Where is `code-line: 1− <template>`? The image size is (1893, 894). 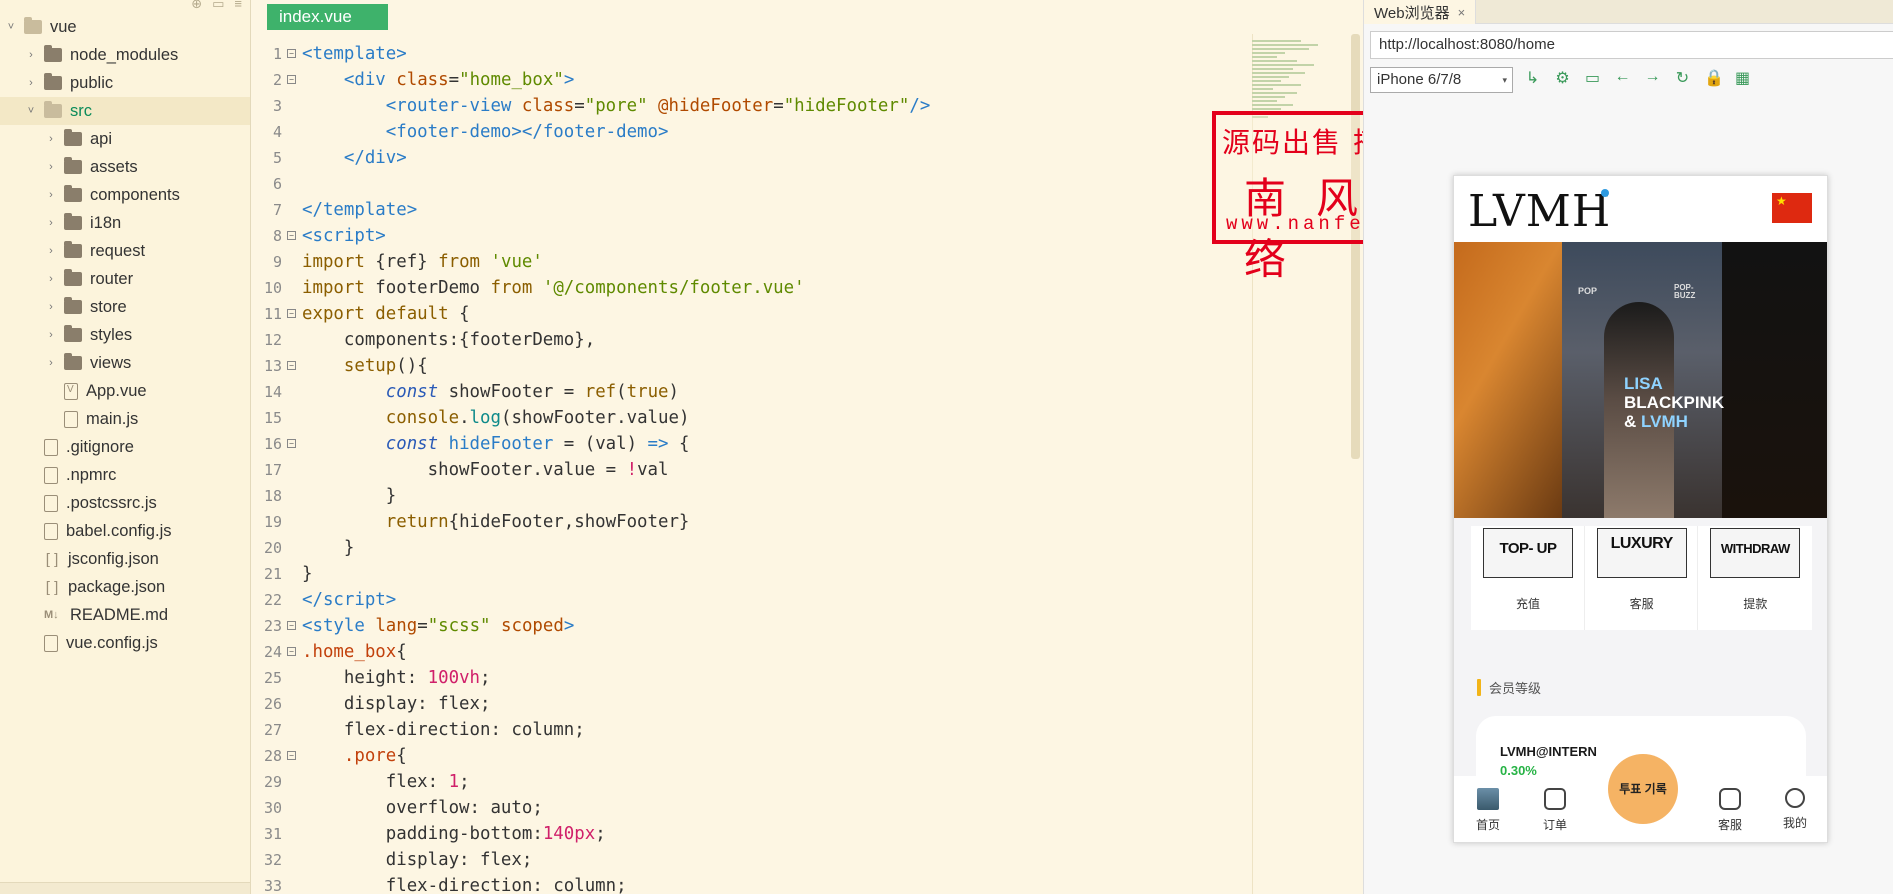
code-line: 1− <template> is located at coordinates (747, 54).